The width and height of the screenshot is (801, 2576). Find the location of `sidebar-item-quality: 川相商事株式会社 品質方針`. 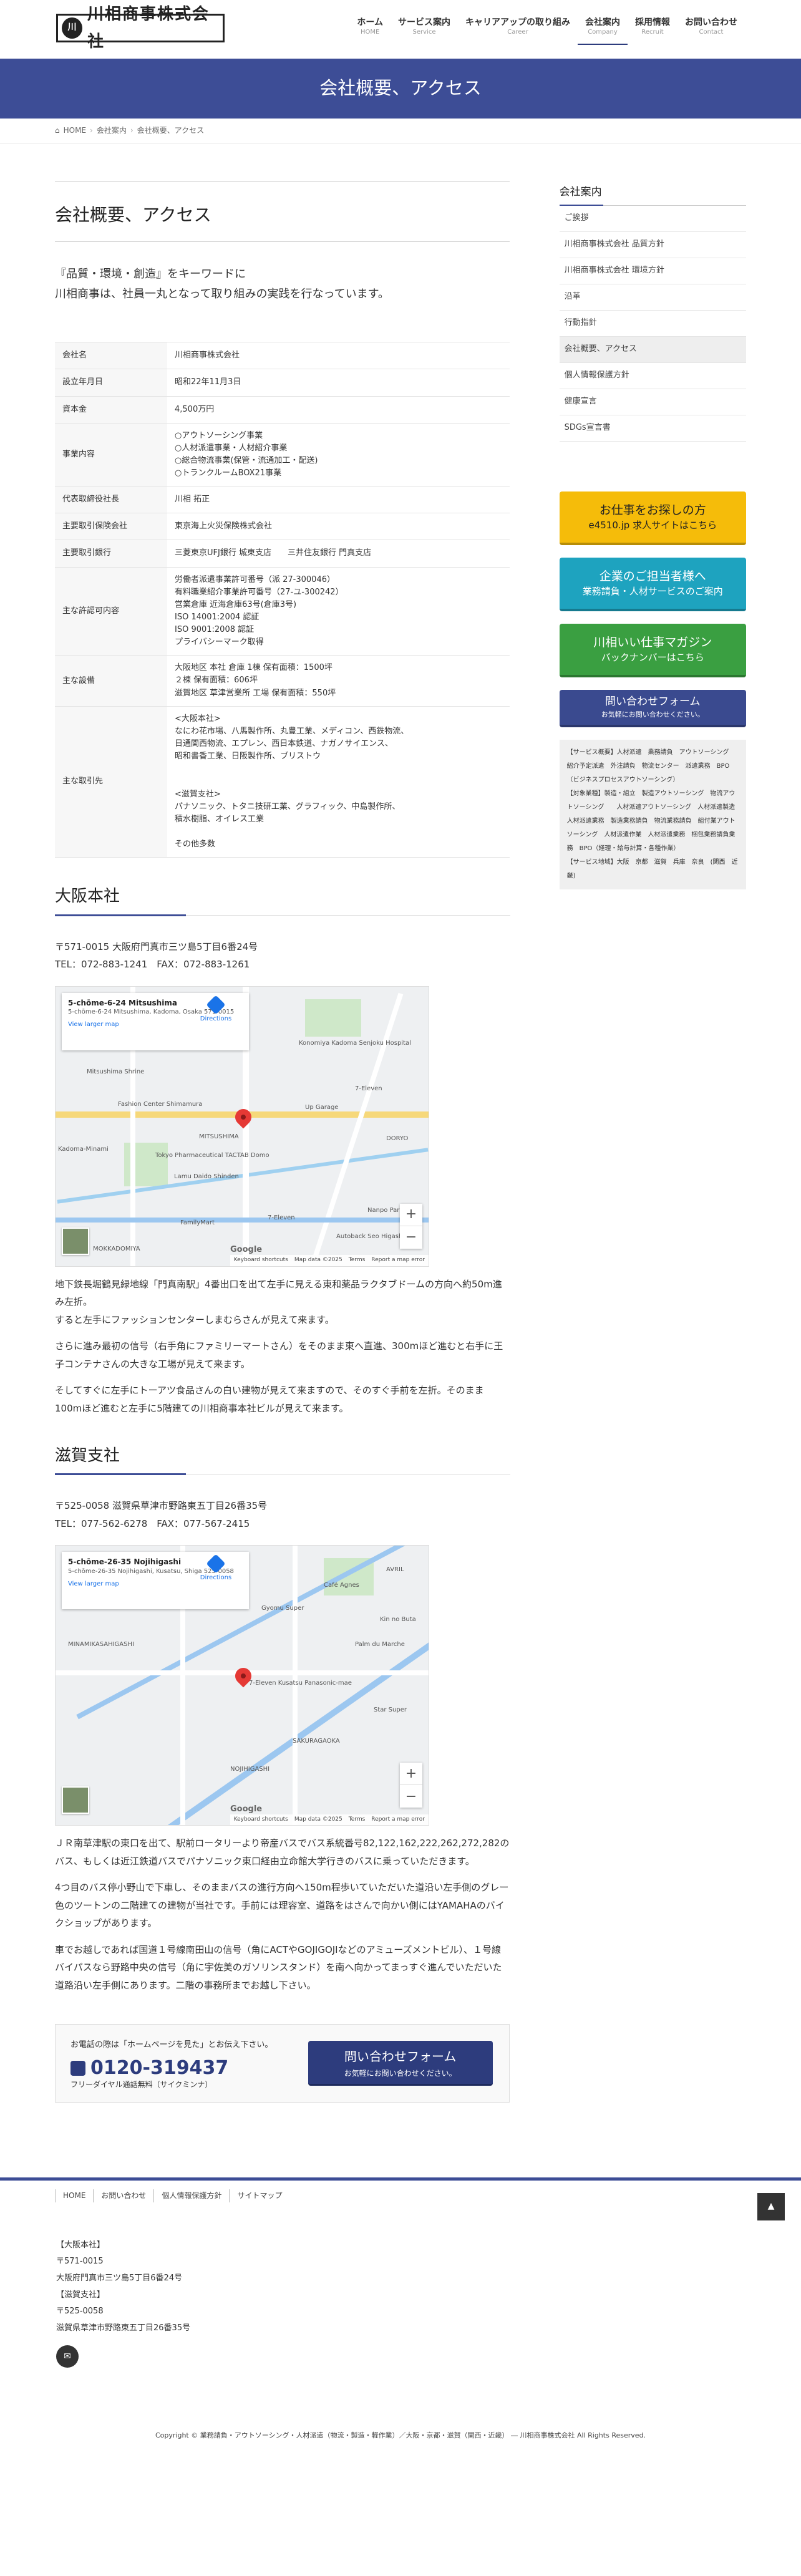

sidebar-item-quality: 川相商事株式会社 品質方針 is located at coordinates (652, 245).